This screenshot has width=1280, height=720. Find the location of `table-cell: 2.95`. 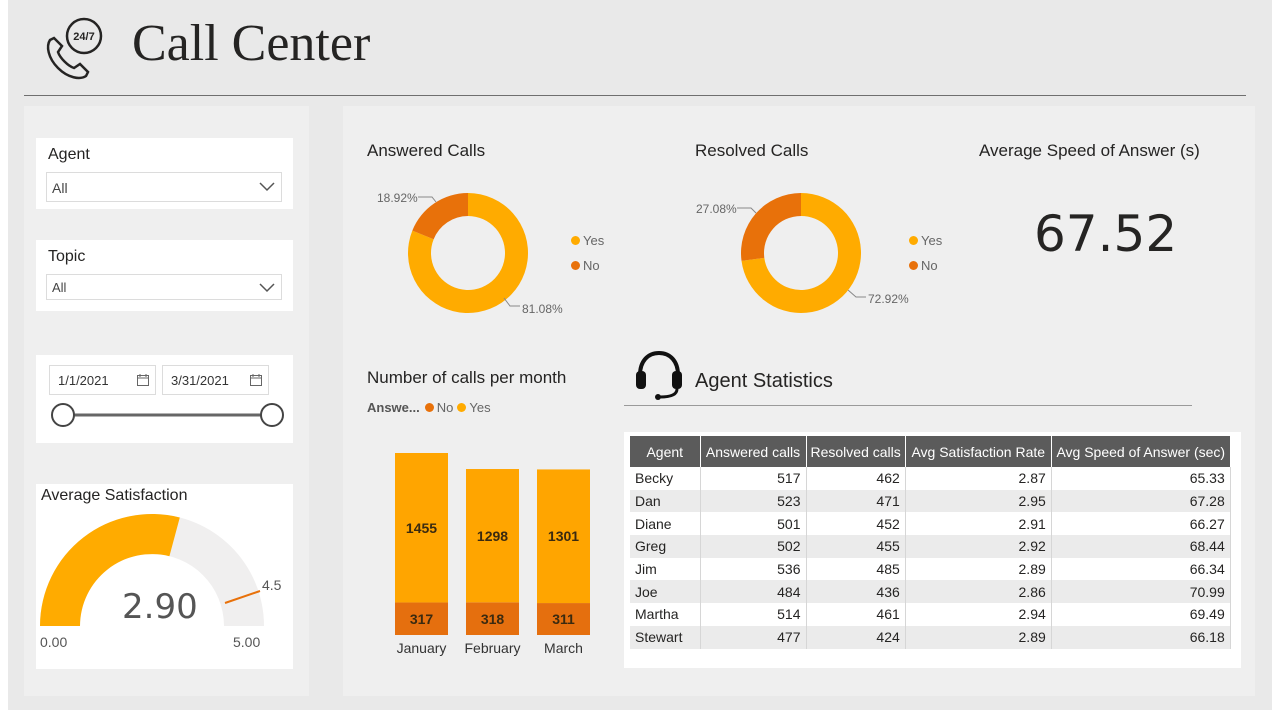

table-cell: 2.95 is located at coordinates (978, 501).